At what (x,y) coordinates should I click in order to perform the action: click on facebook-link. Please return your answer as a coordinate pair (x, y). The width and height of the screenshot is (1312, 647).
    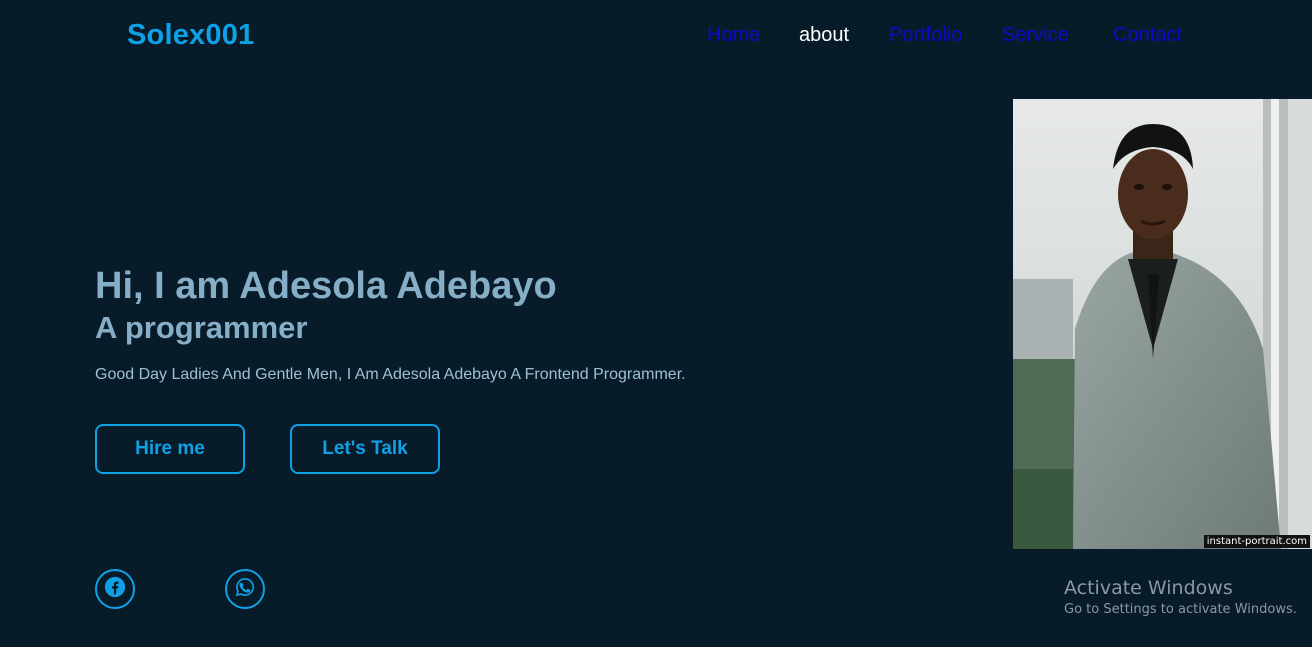
    Looking at the image, I should click on (115, 589).